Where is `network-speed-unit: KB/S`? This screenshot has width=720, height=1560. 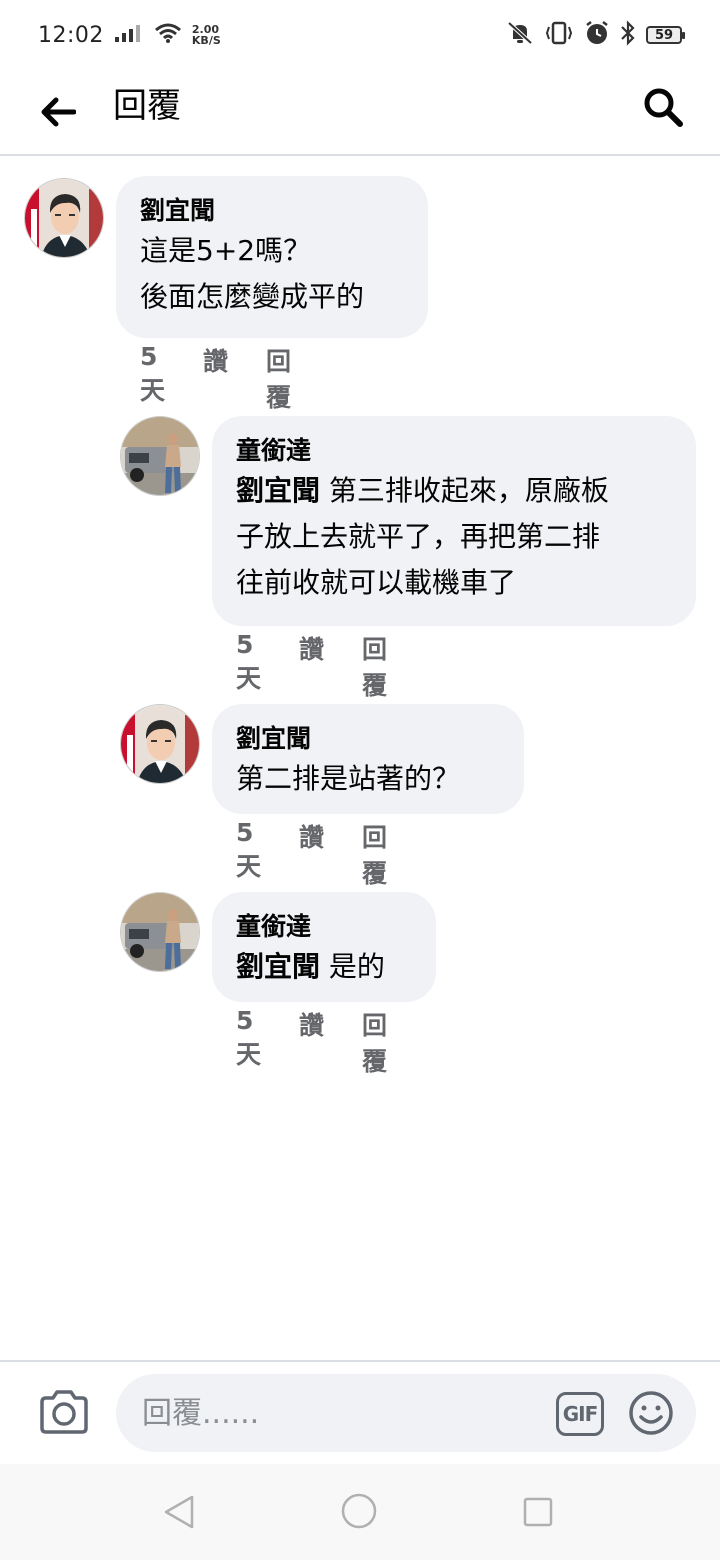 network-speed-unit: KB/S is located at coordinates (206, 40).